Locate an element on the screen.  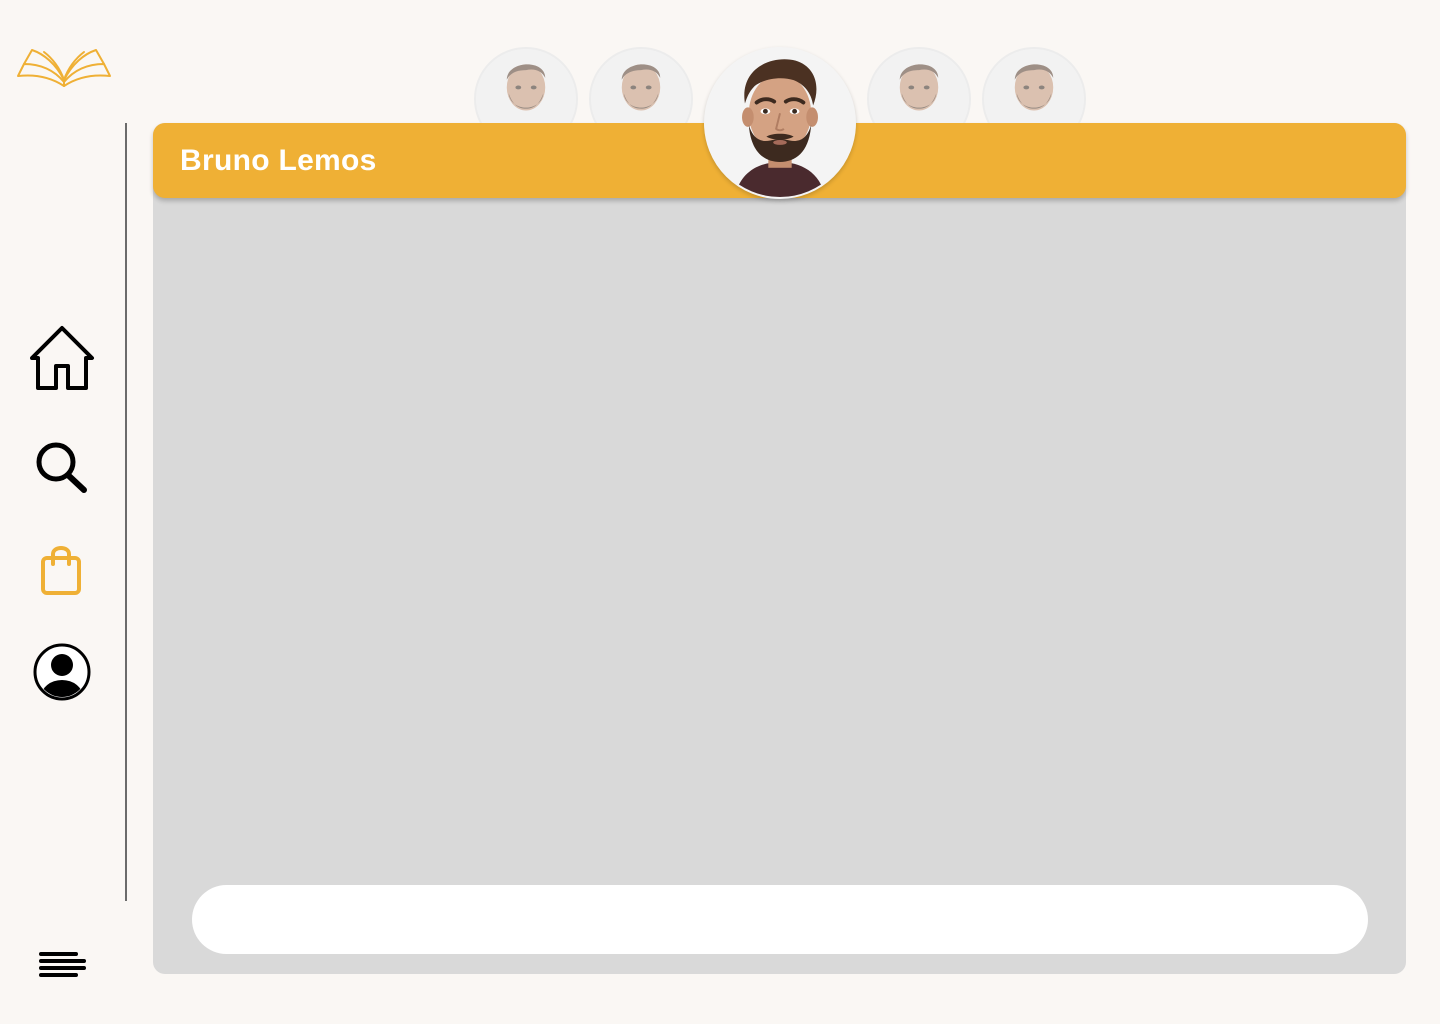
nav-shop-button is located at coordinates (61, 570).